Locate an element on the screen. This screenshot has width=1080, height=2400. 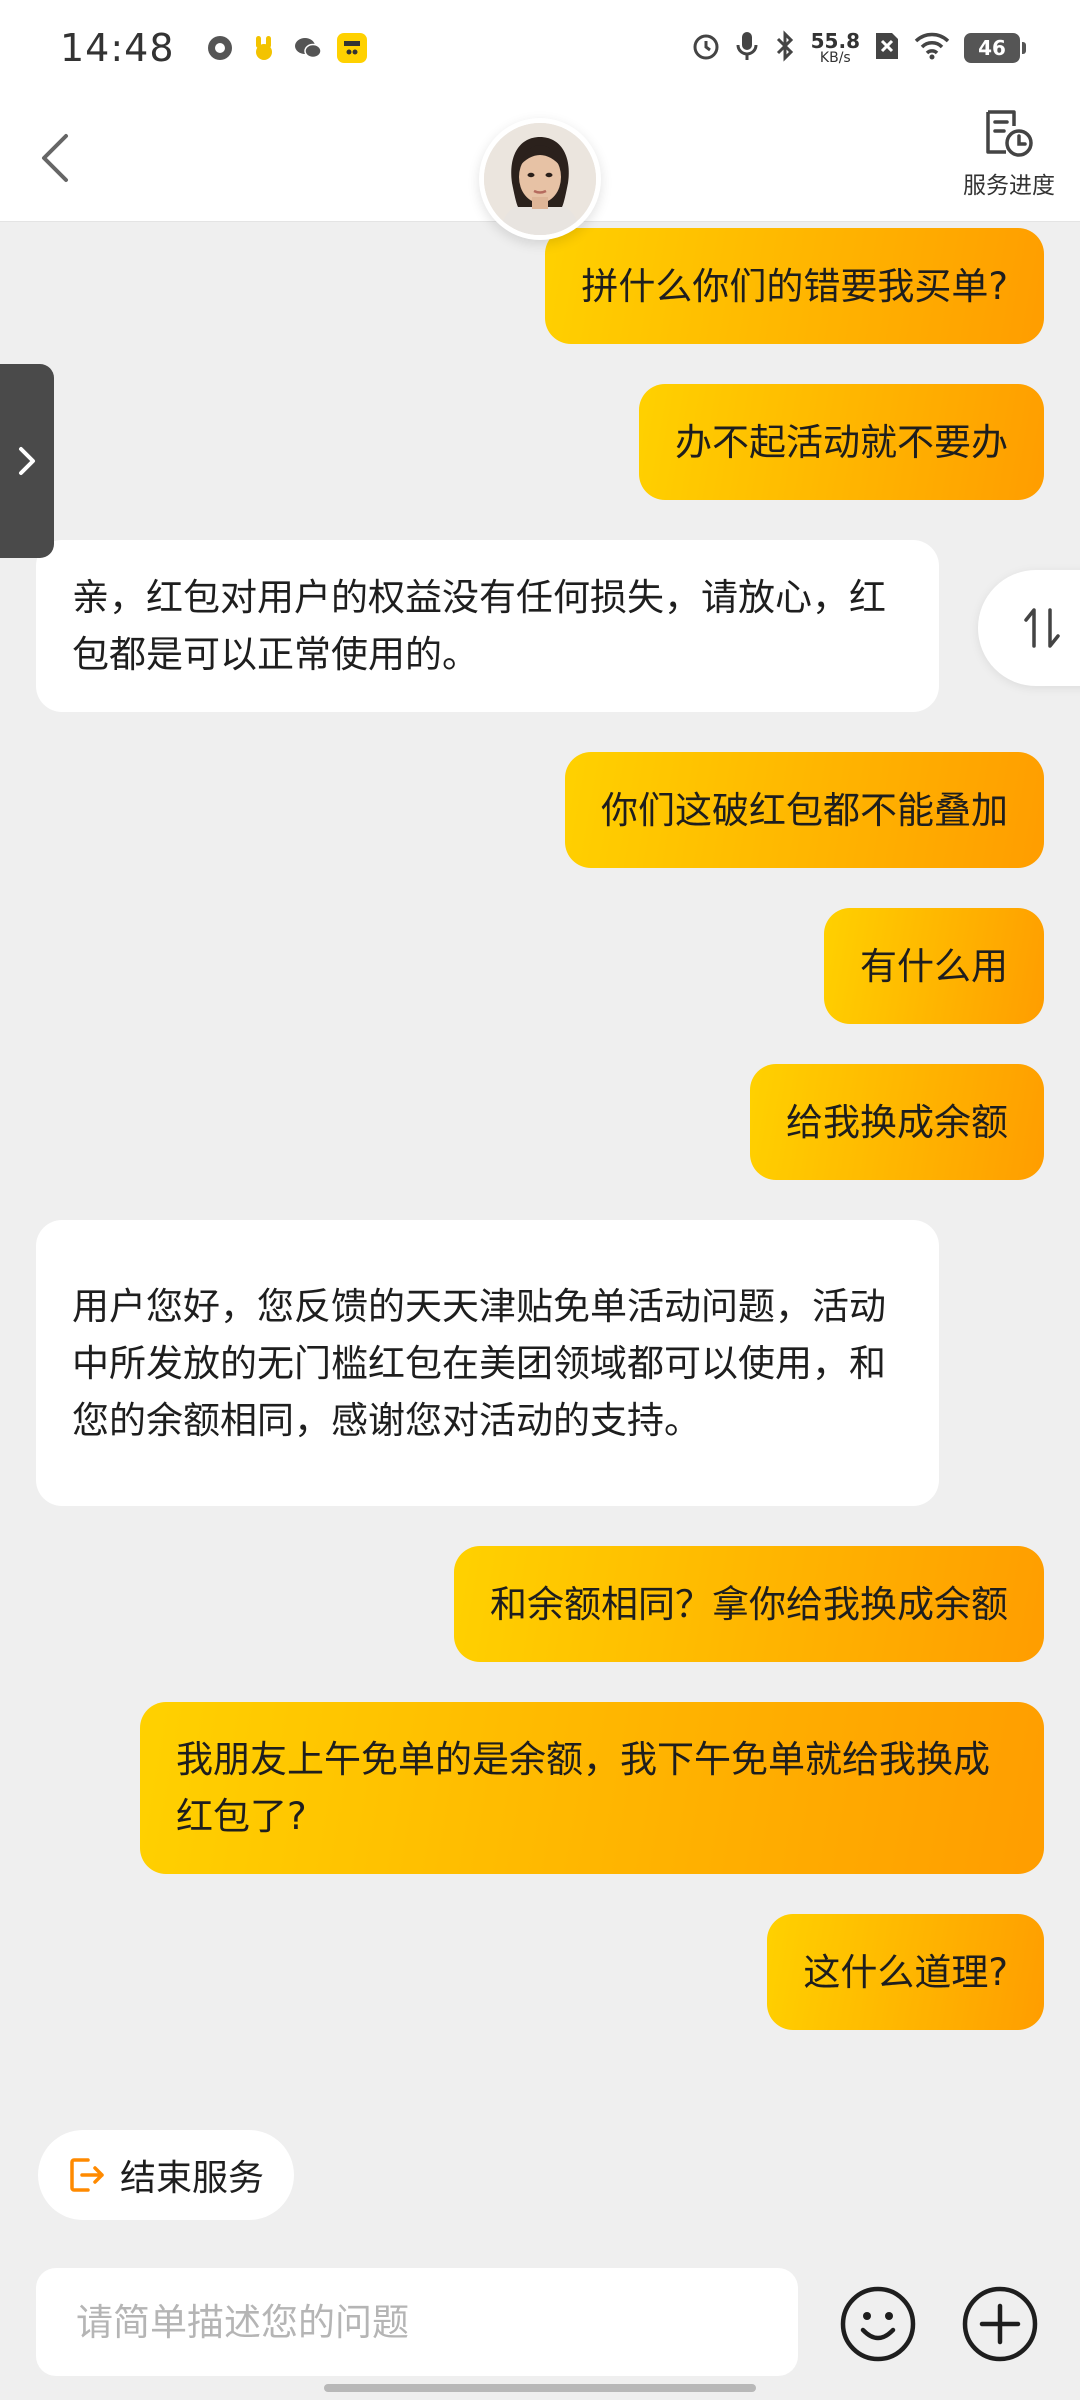
service-progress-label: 服务进度 is located at coordinates (1009, 186).